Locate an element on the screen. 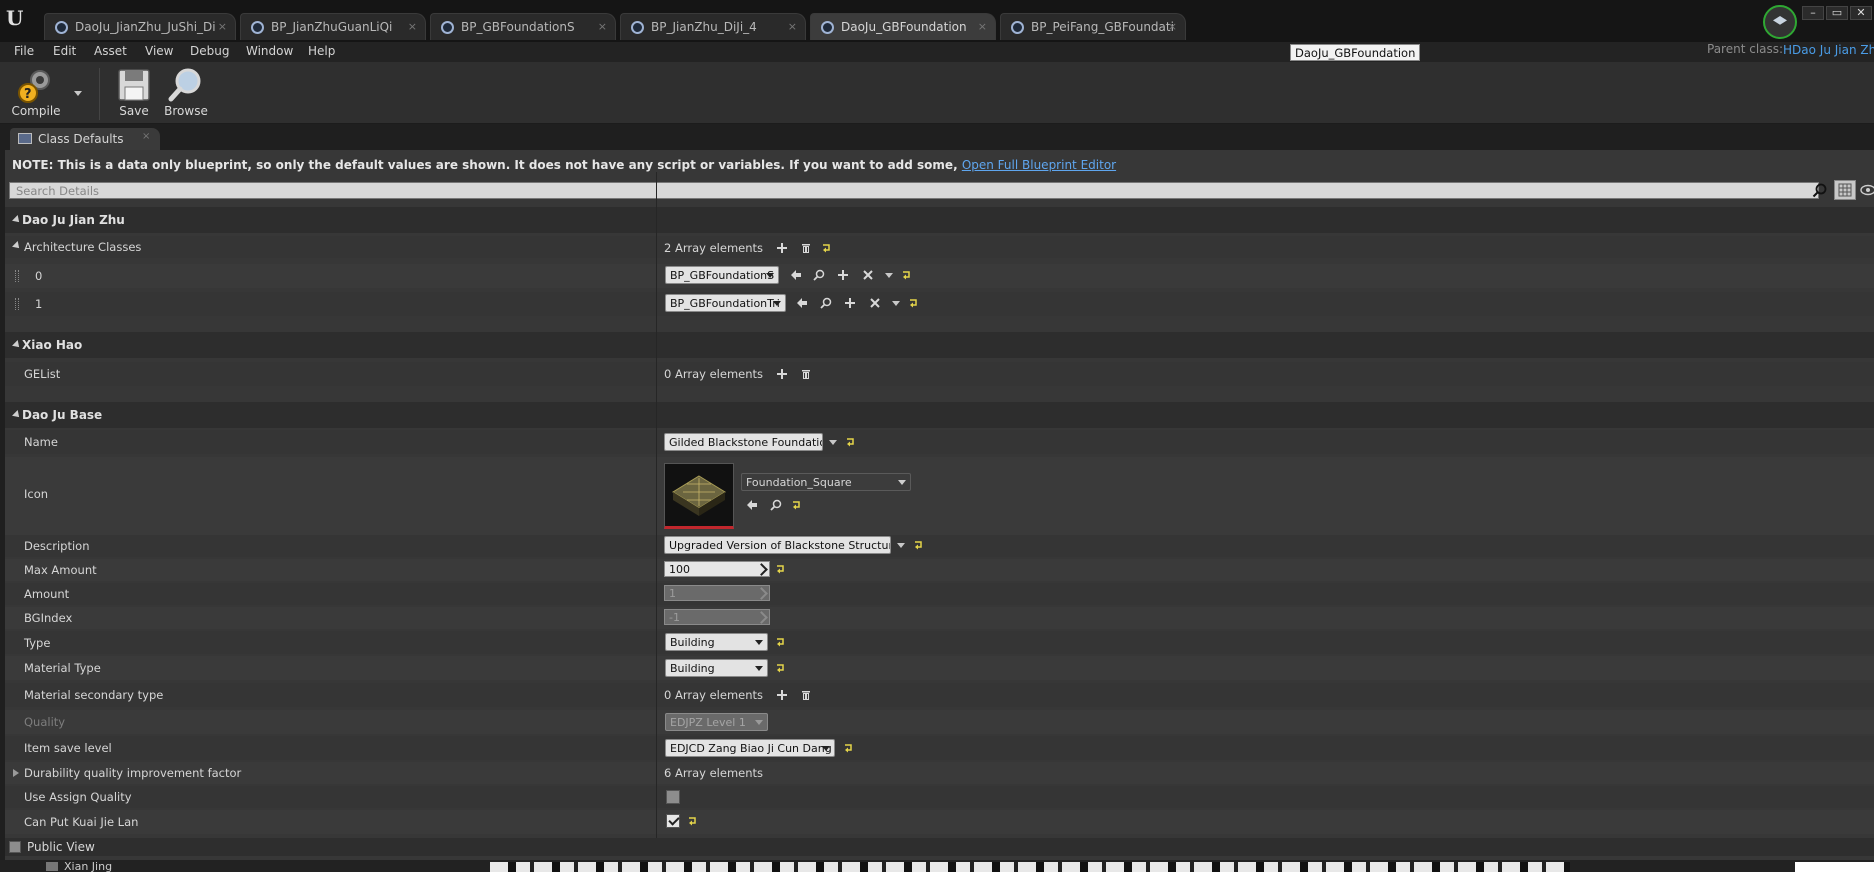  tab-bp-peifang-gbfoundation: BP_PeiFang_GBFoundati × is located at coordinates (1093, 26).